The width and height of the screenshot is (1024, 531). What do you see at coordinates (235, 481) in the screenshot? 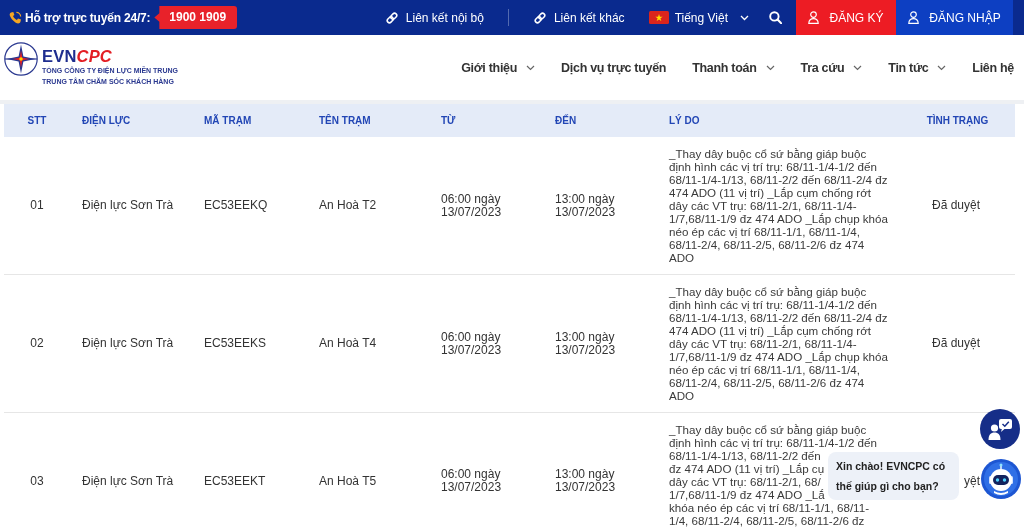
I see `station-code: EC53EEKT` at bounding box center [235, 481].